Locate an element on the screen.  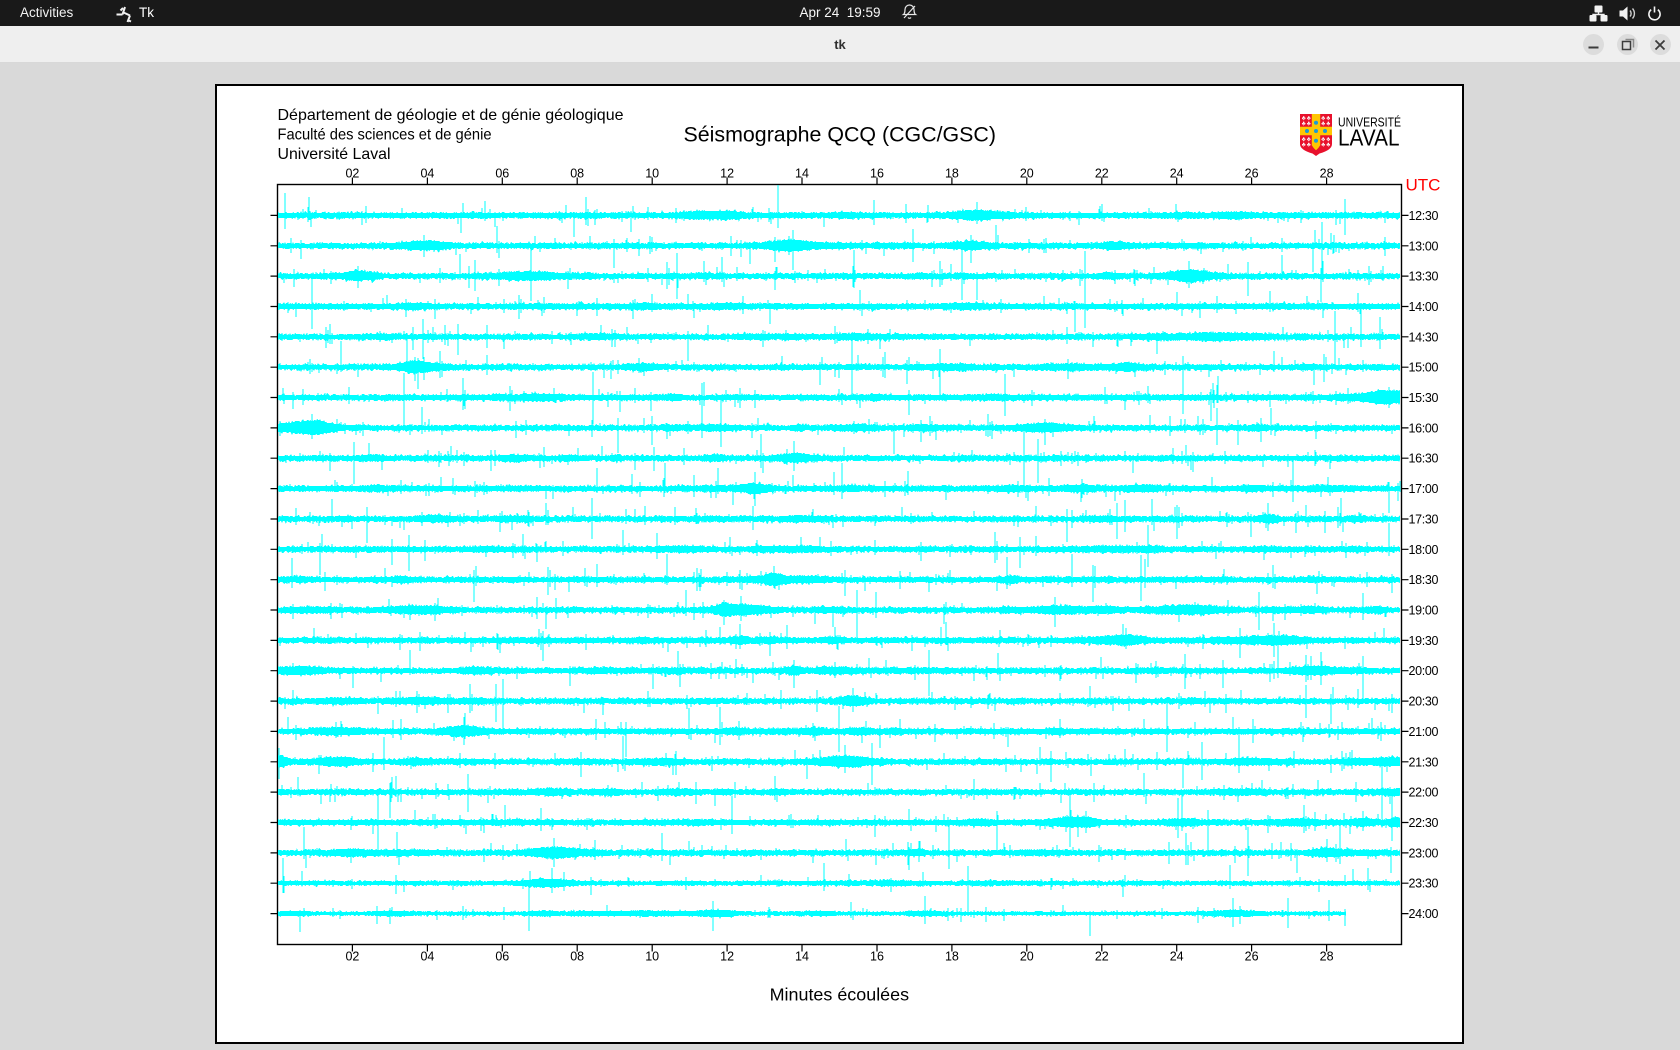
svg-text: 18:30 is located at coordinates (1424, 580).